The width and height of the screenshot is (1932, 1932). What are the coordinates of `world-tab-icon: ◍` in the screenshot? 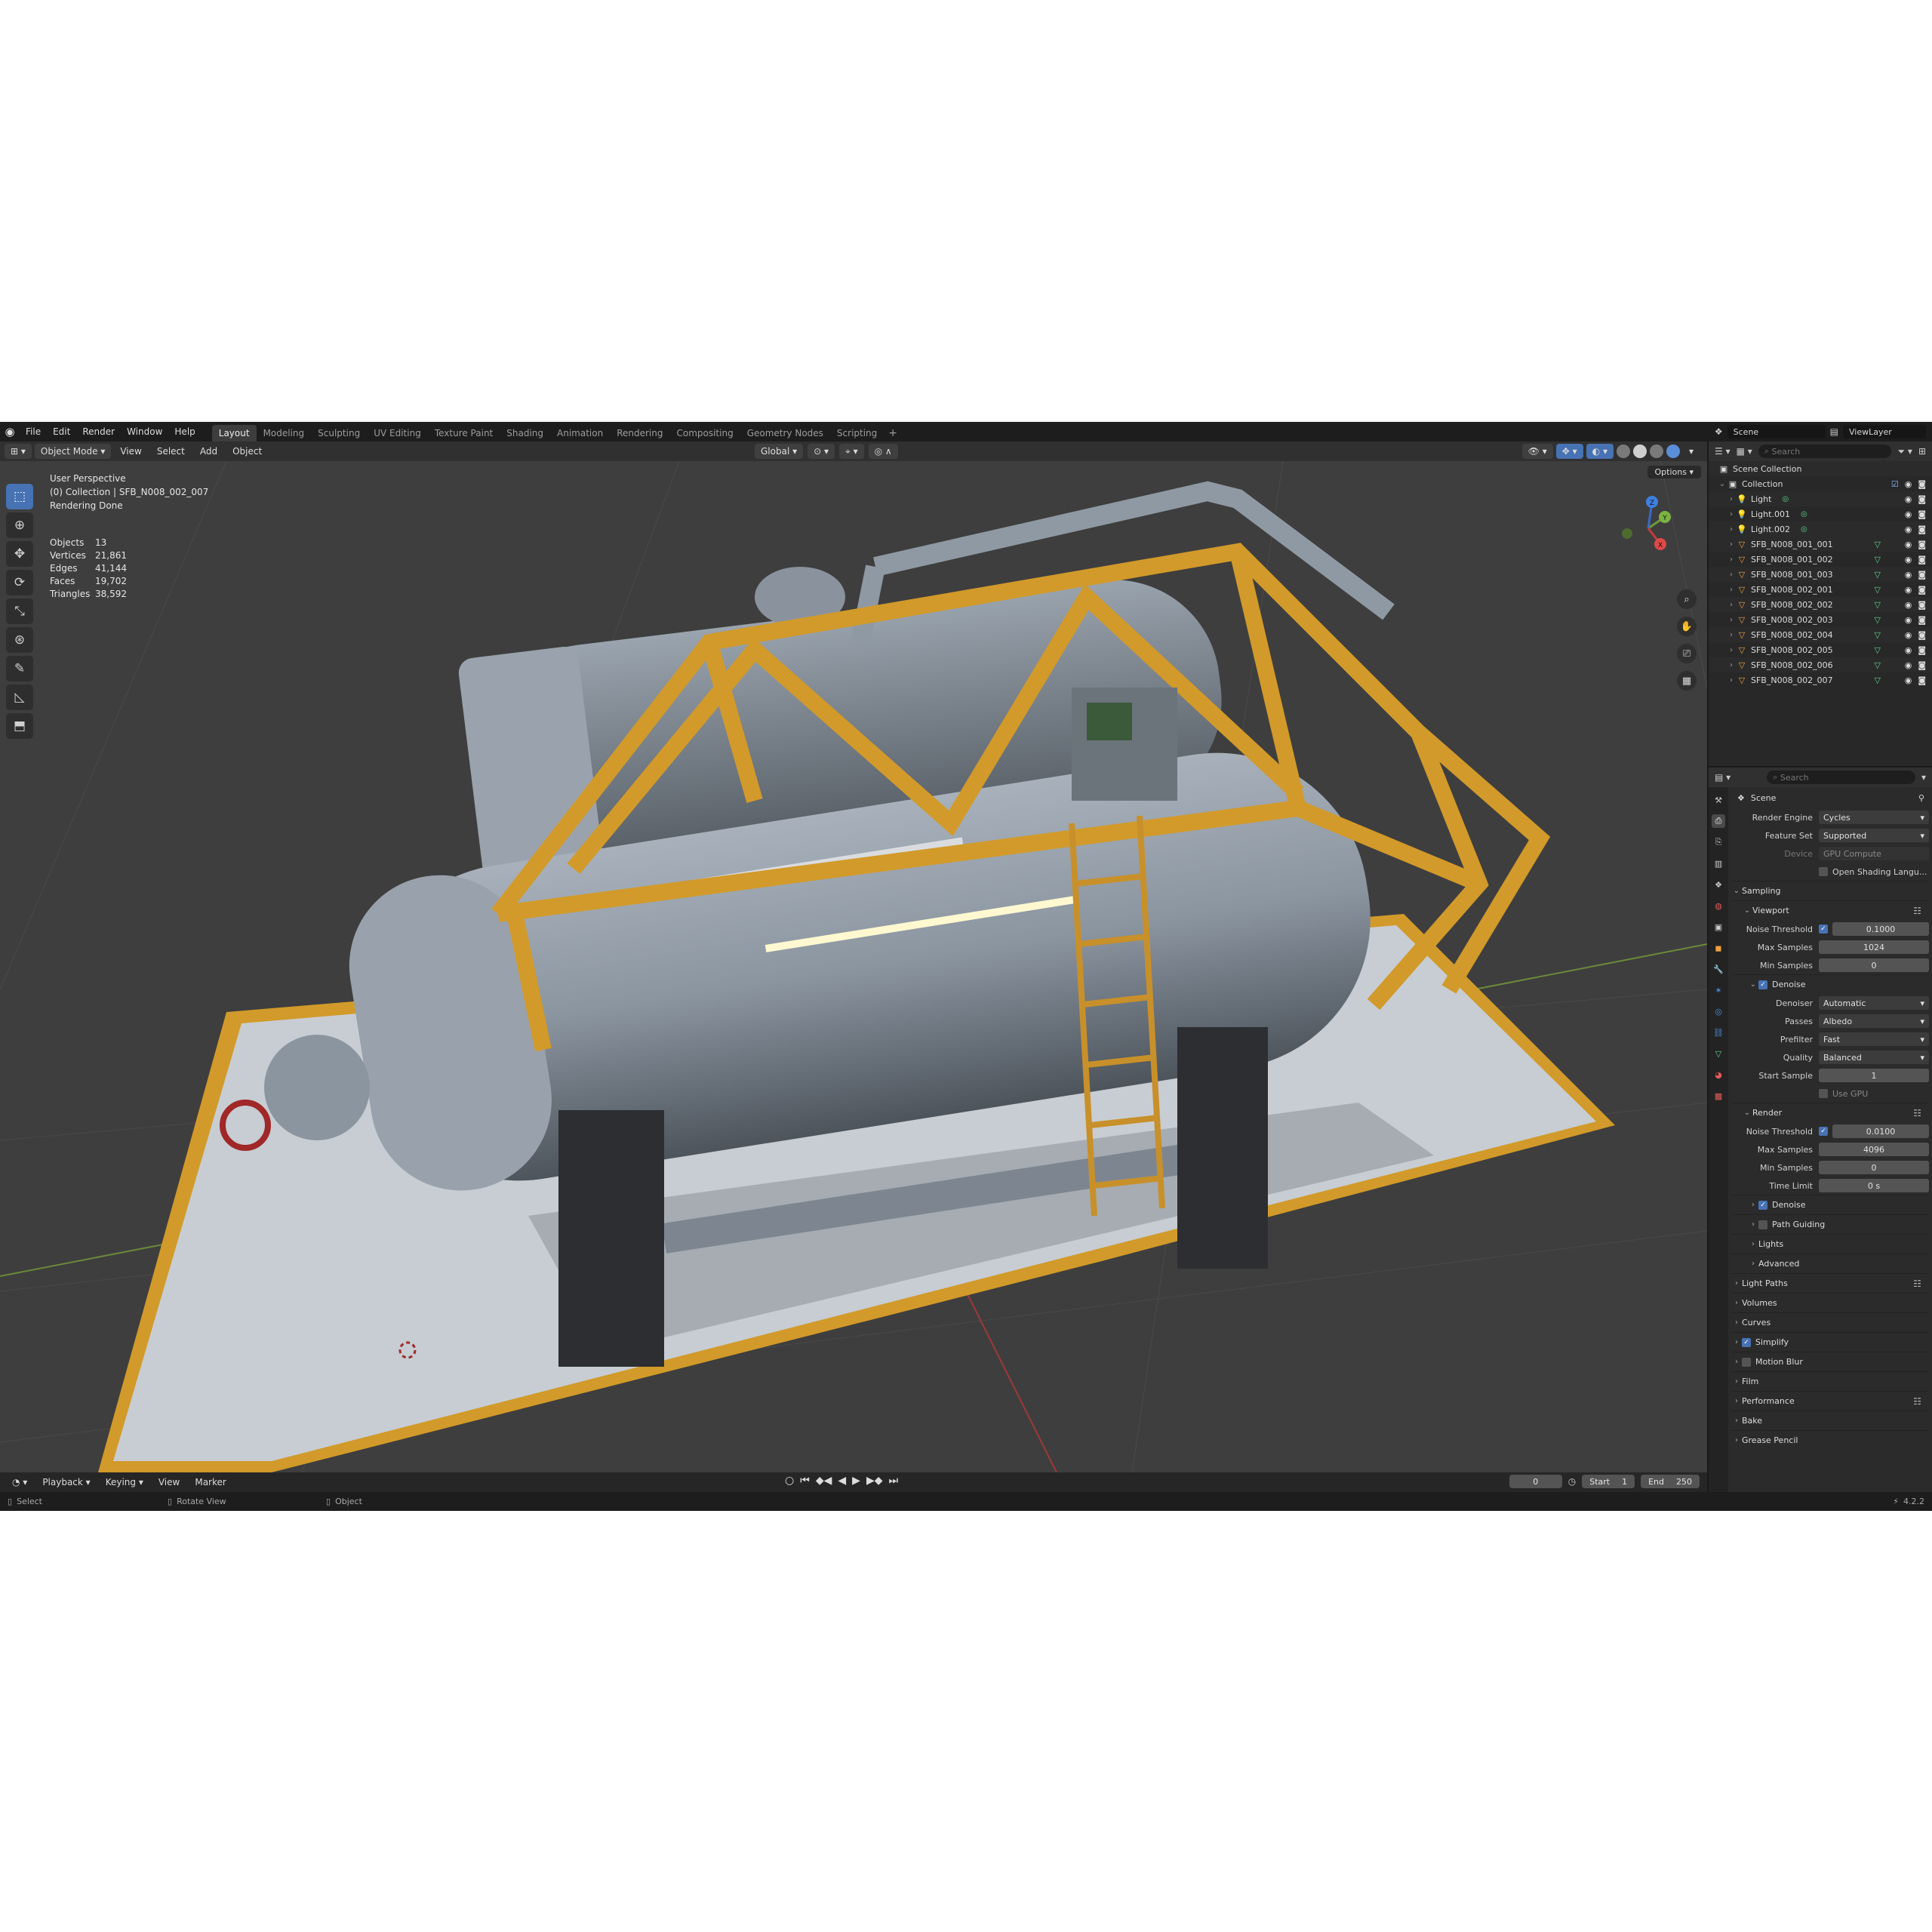 It's located at (1718, 905).